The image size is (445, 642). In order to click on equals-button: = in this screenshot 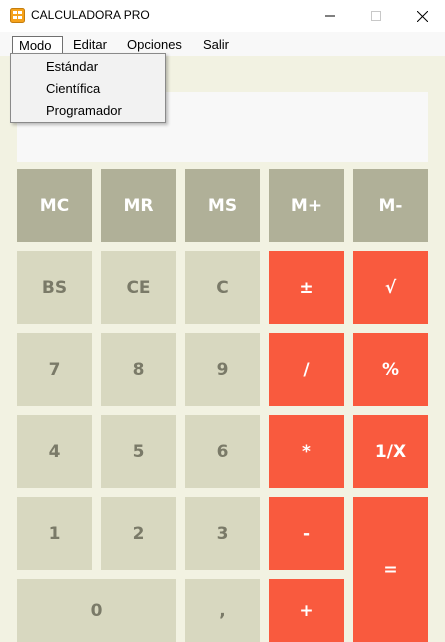, I will do `click(390, 569)`.